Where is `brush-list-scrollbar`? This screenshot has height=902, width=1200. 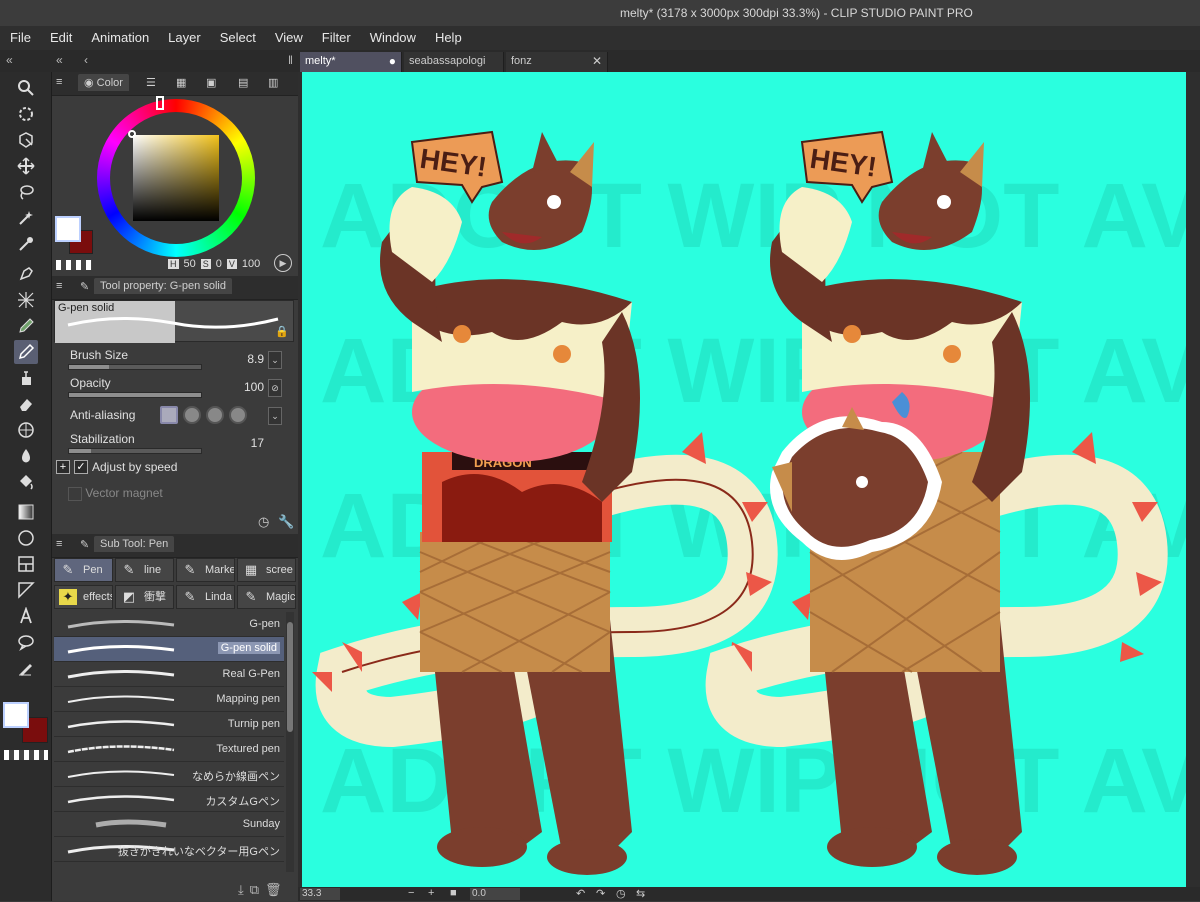 brush-list-scrollbar is located at coordinates (290, 742).